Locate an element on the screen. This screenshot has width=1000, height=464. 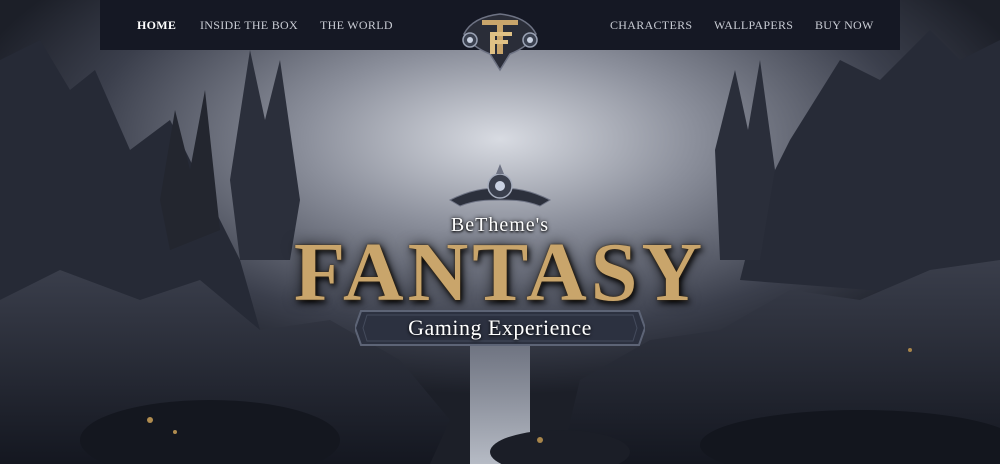
nav-characters: CHARACTERS is located at coordinates (651, 25).